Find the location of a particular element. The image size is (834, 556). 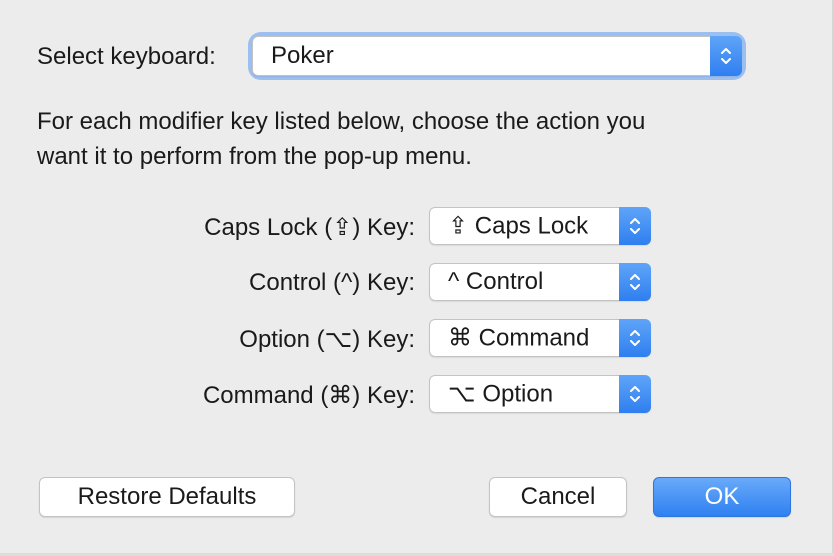

instructions-line-2: want it to perform from the pop-up menu. is located at coordinates (254, 156).